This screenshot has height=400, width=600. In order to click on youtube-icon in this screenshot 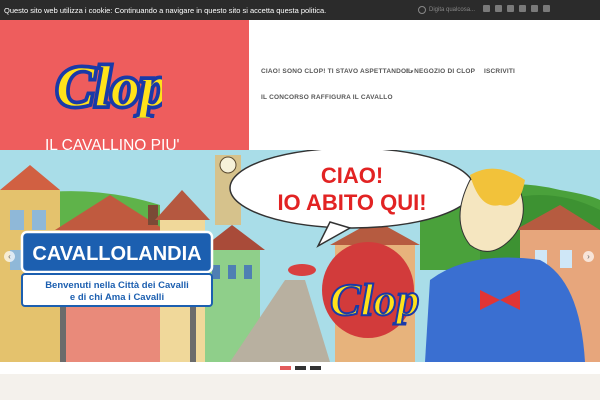, I will do `click(522, 8)`.